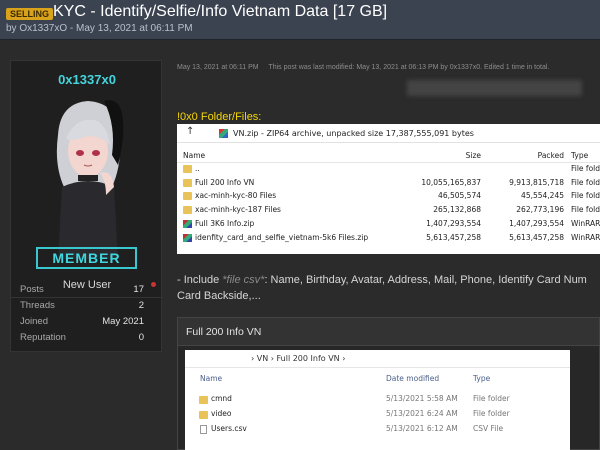 Image resolution: width=600 pixels, height=450 pixels. I want to click on file-csv-note: *file csv*, so click(243, 280).